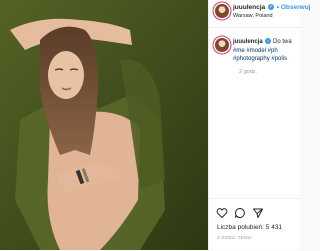 This screenshot has width=320, height=251. I want to click on username-link: juuulencja, so click(249, 7).